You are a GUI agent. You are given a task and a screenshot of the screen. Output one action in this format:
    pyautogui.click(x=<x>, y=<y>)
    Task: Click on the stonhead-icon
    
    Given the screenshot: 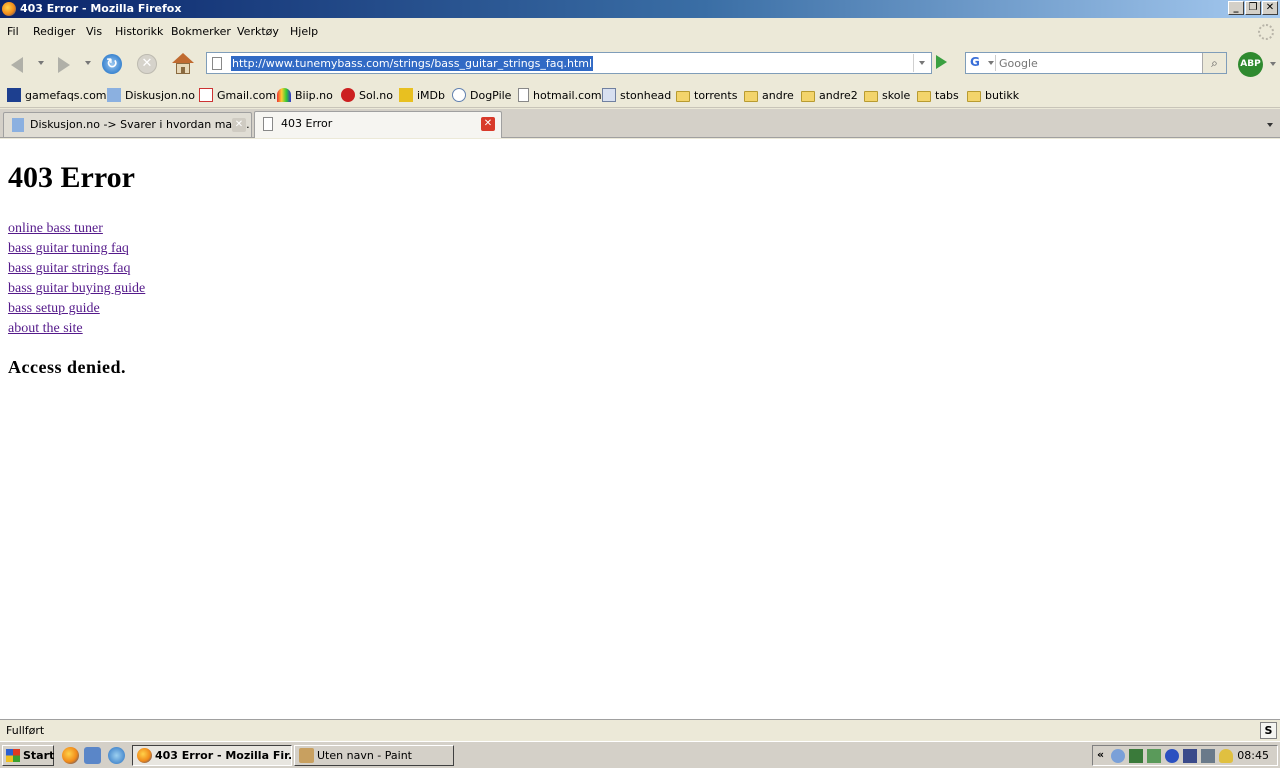 What is the action you would take?
    pyautogui.click(x=609, y=95)
    